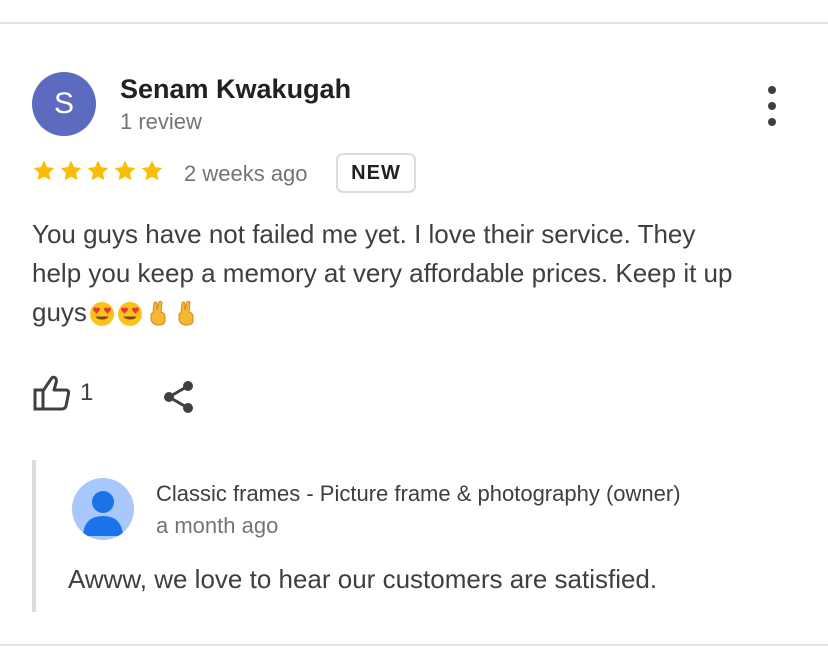 This screenshot has width=828, height=656. I want to click on owner-avatar, so click(103, 509).